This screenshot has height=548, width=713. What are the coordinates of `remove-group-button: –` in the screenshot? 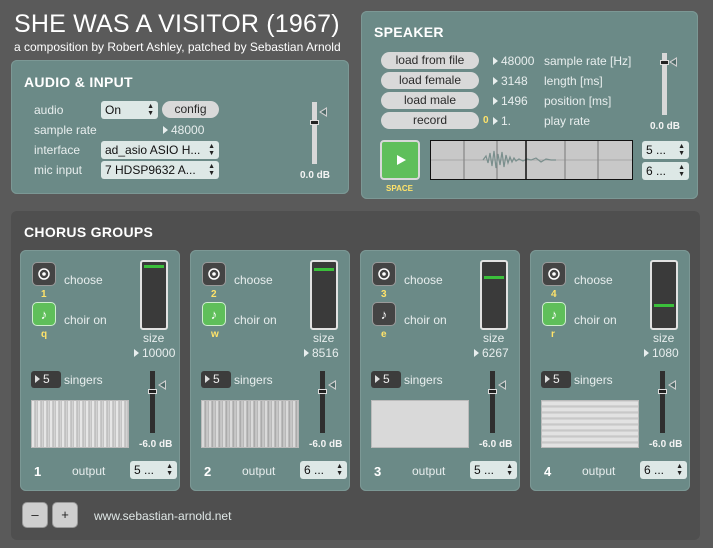 It's located at (35, 515).